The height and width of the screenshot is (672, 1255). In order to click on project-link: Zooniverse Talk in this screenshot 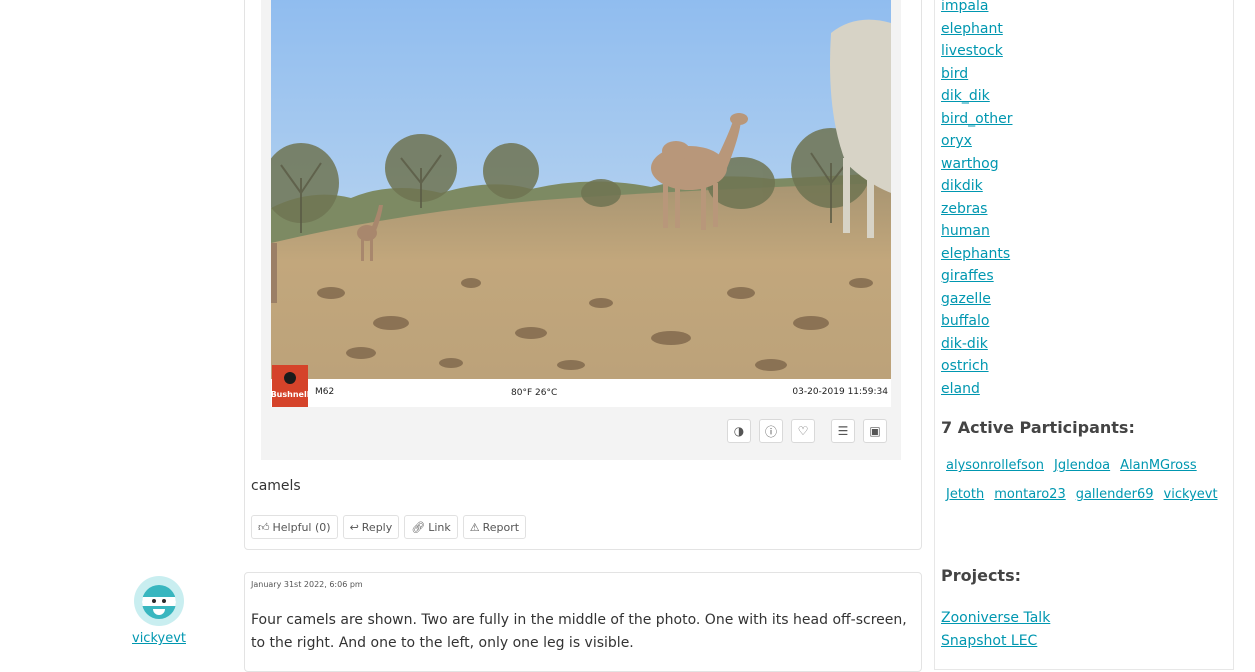, I will do `click(995, 618)`.